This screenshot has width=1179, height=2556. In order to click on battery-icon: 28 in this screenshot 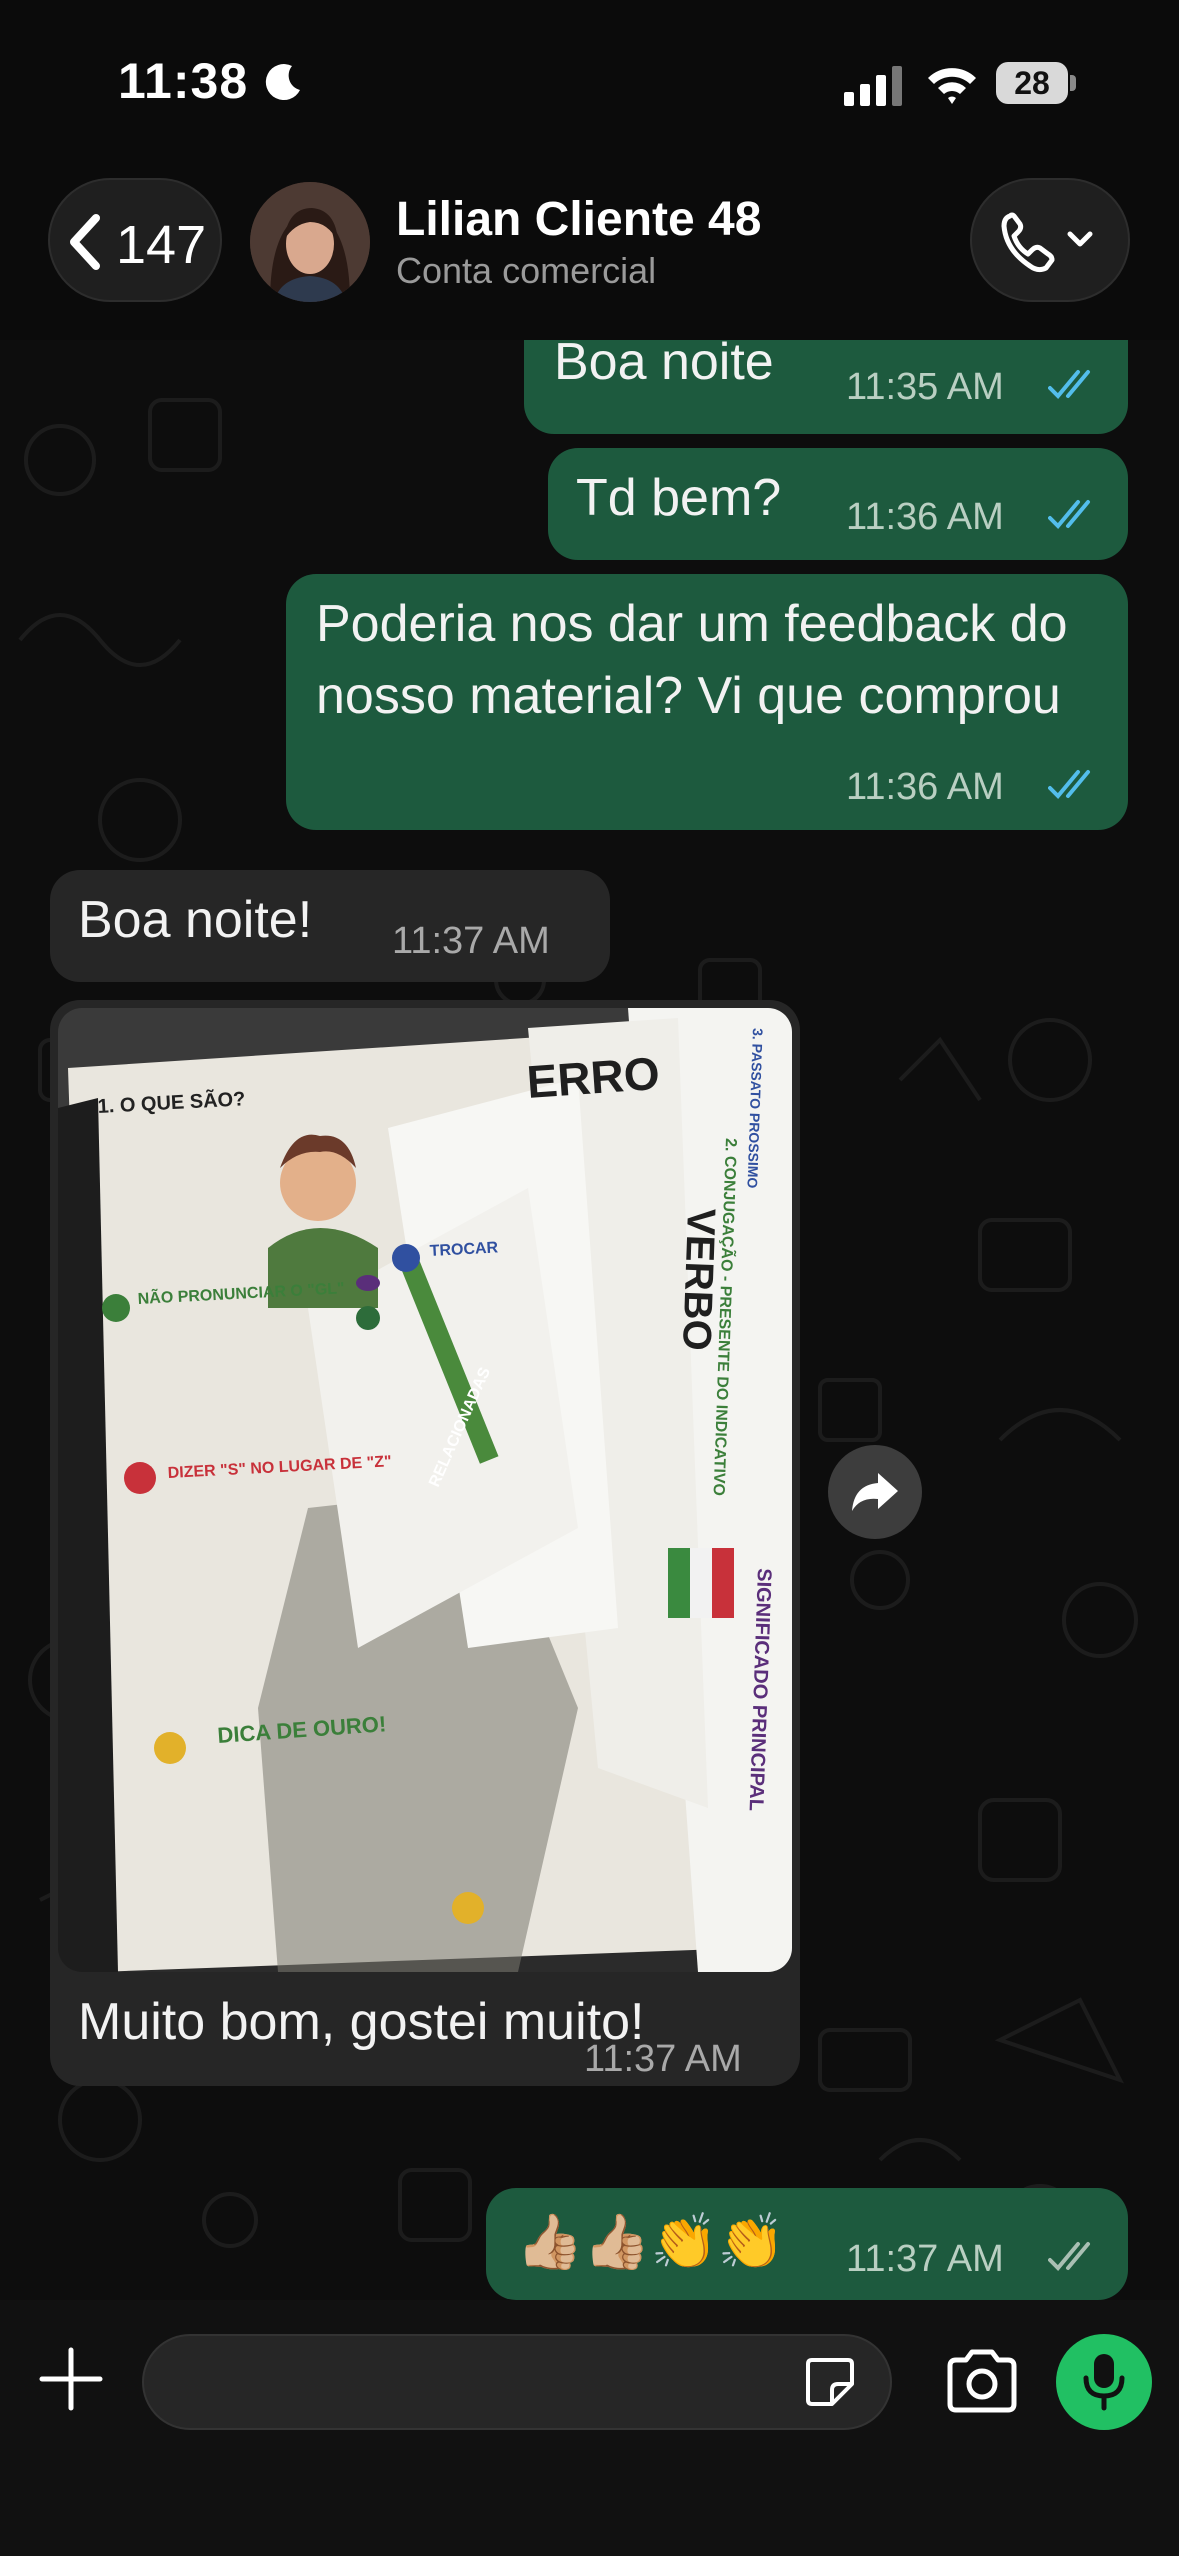, I will do `click(1036, 84)`.